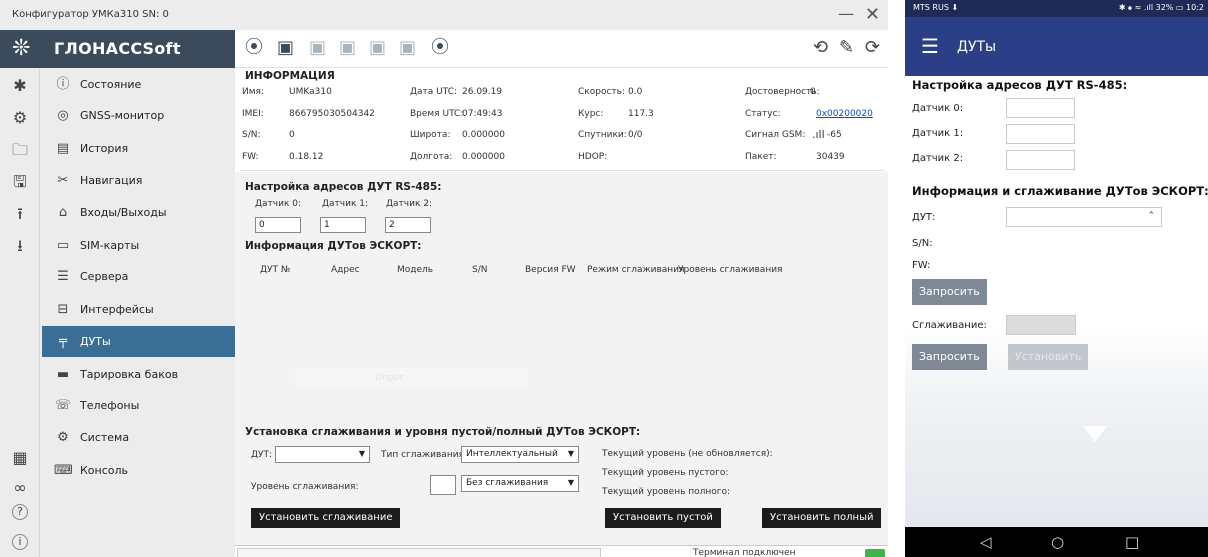  What do you see at coordinates (949, 292) in the screenshot?
I see `phone-request-button: Запросить` at bounding box center [949, 292].